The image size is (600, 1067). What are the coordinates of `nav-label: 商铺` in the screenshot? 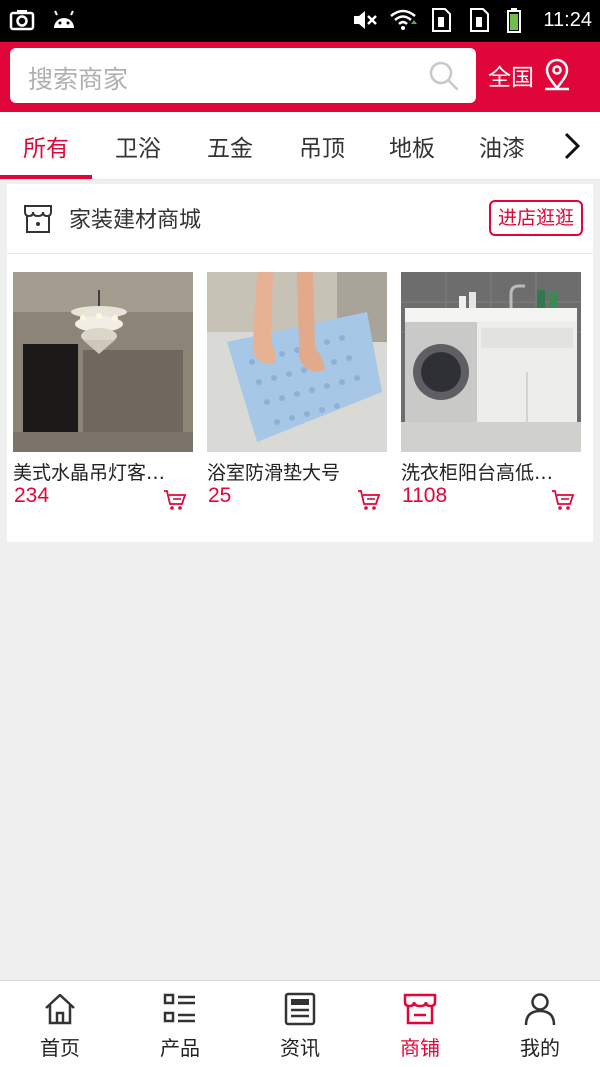 It's located at (420, 1048).